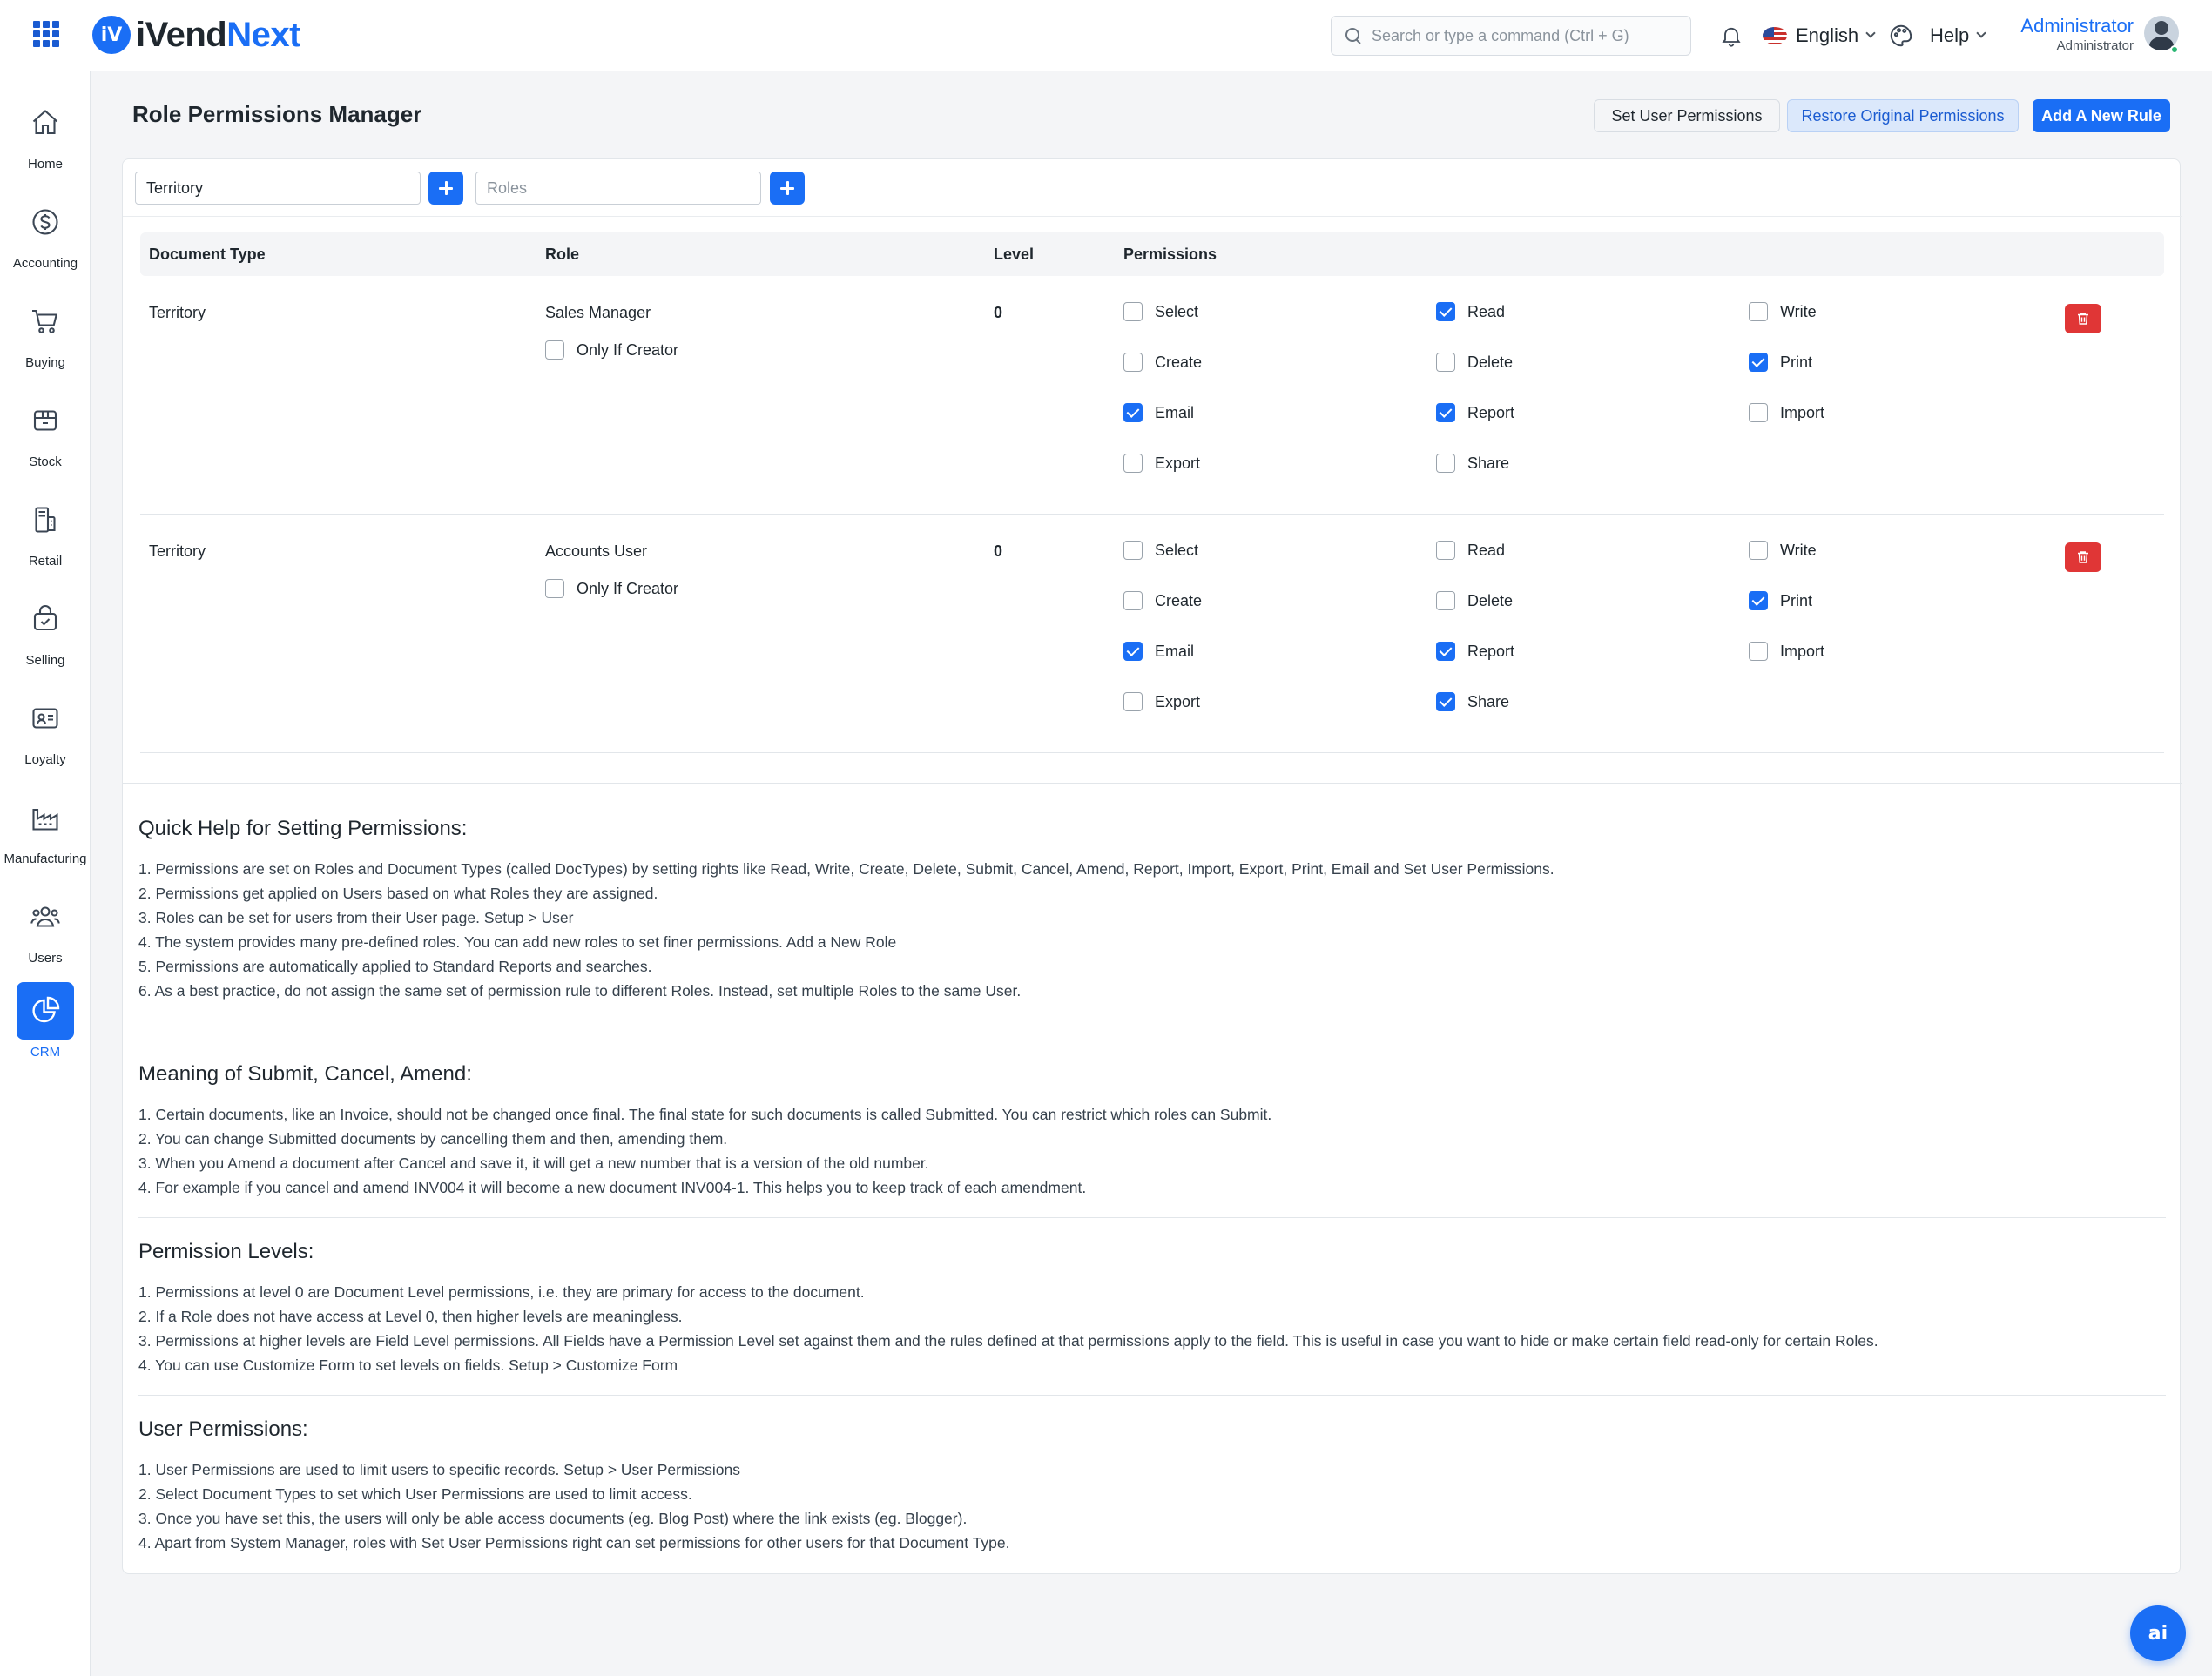  I want to click on roles-filter-input, so click(618, 188).